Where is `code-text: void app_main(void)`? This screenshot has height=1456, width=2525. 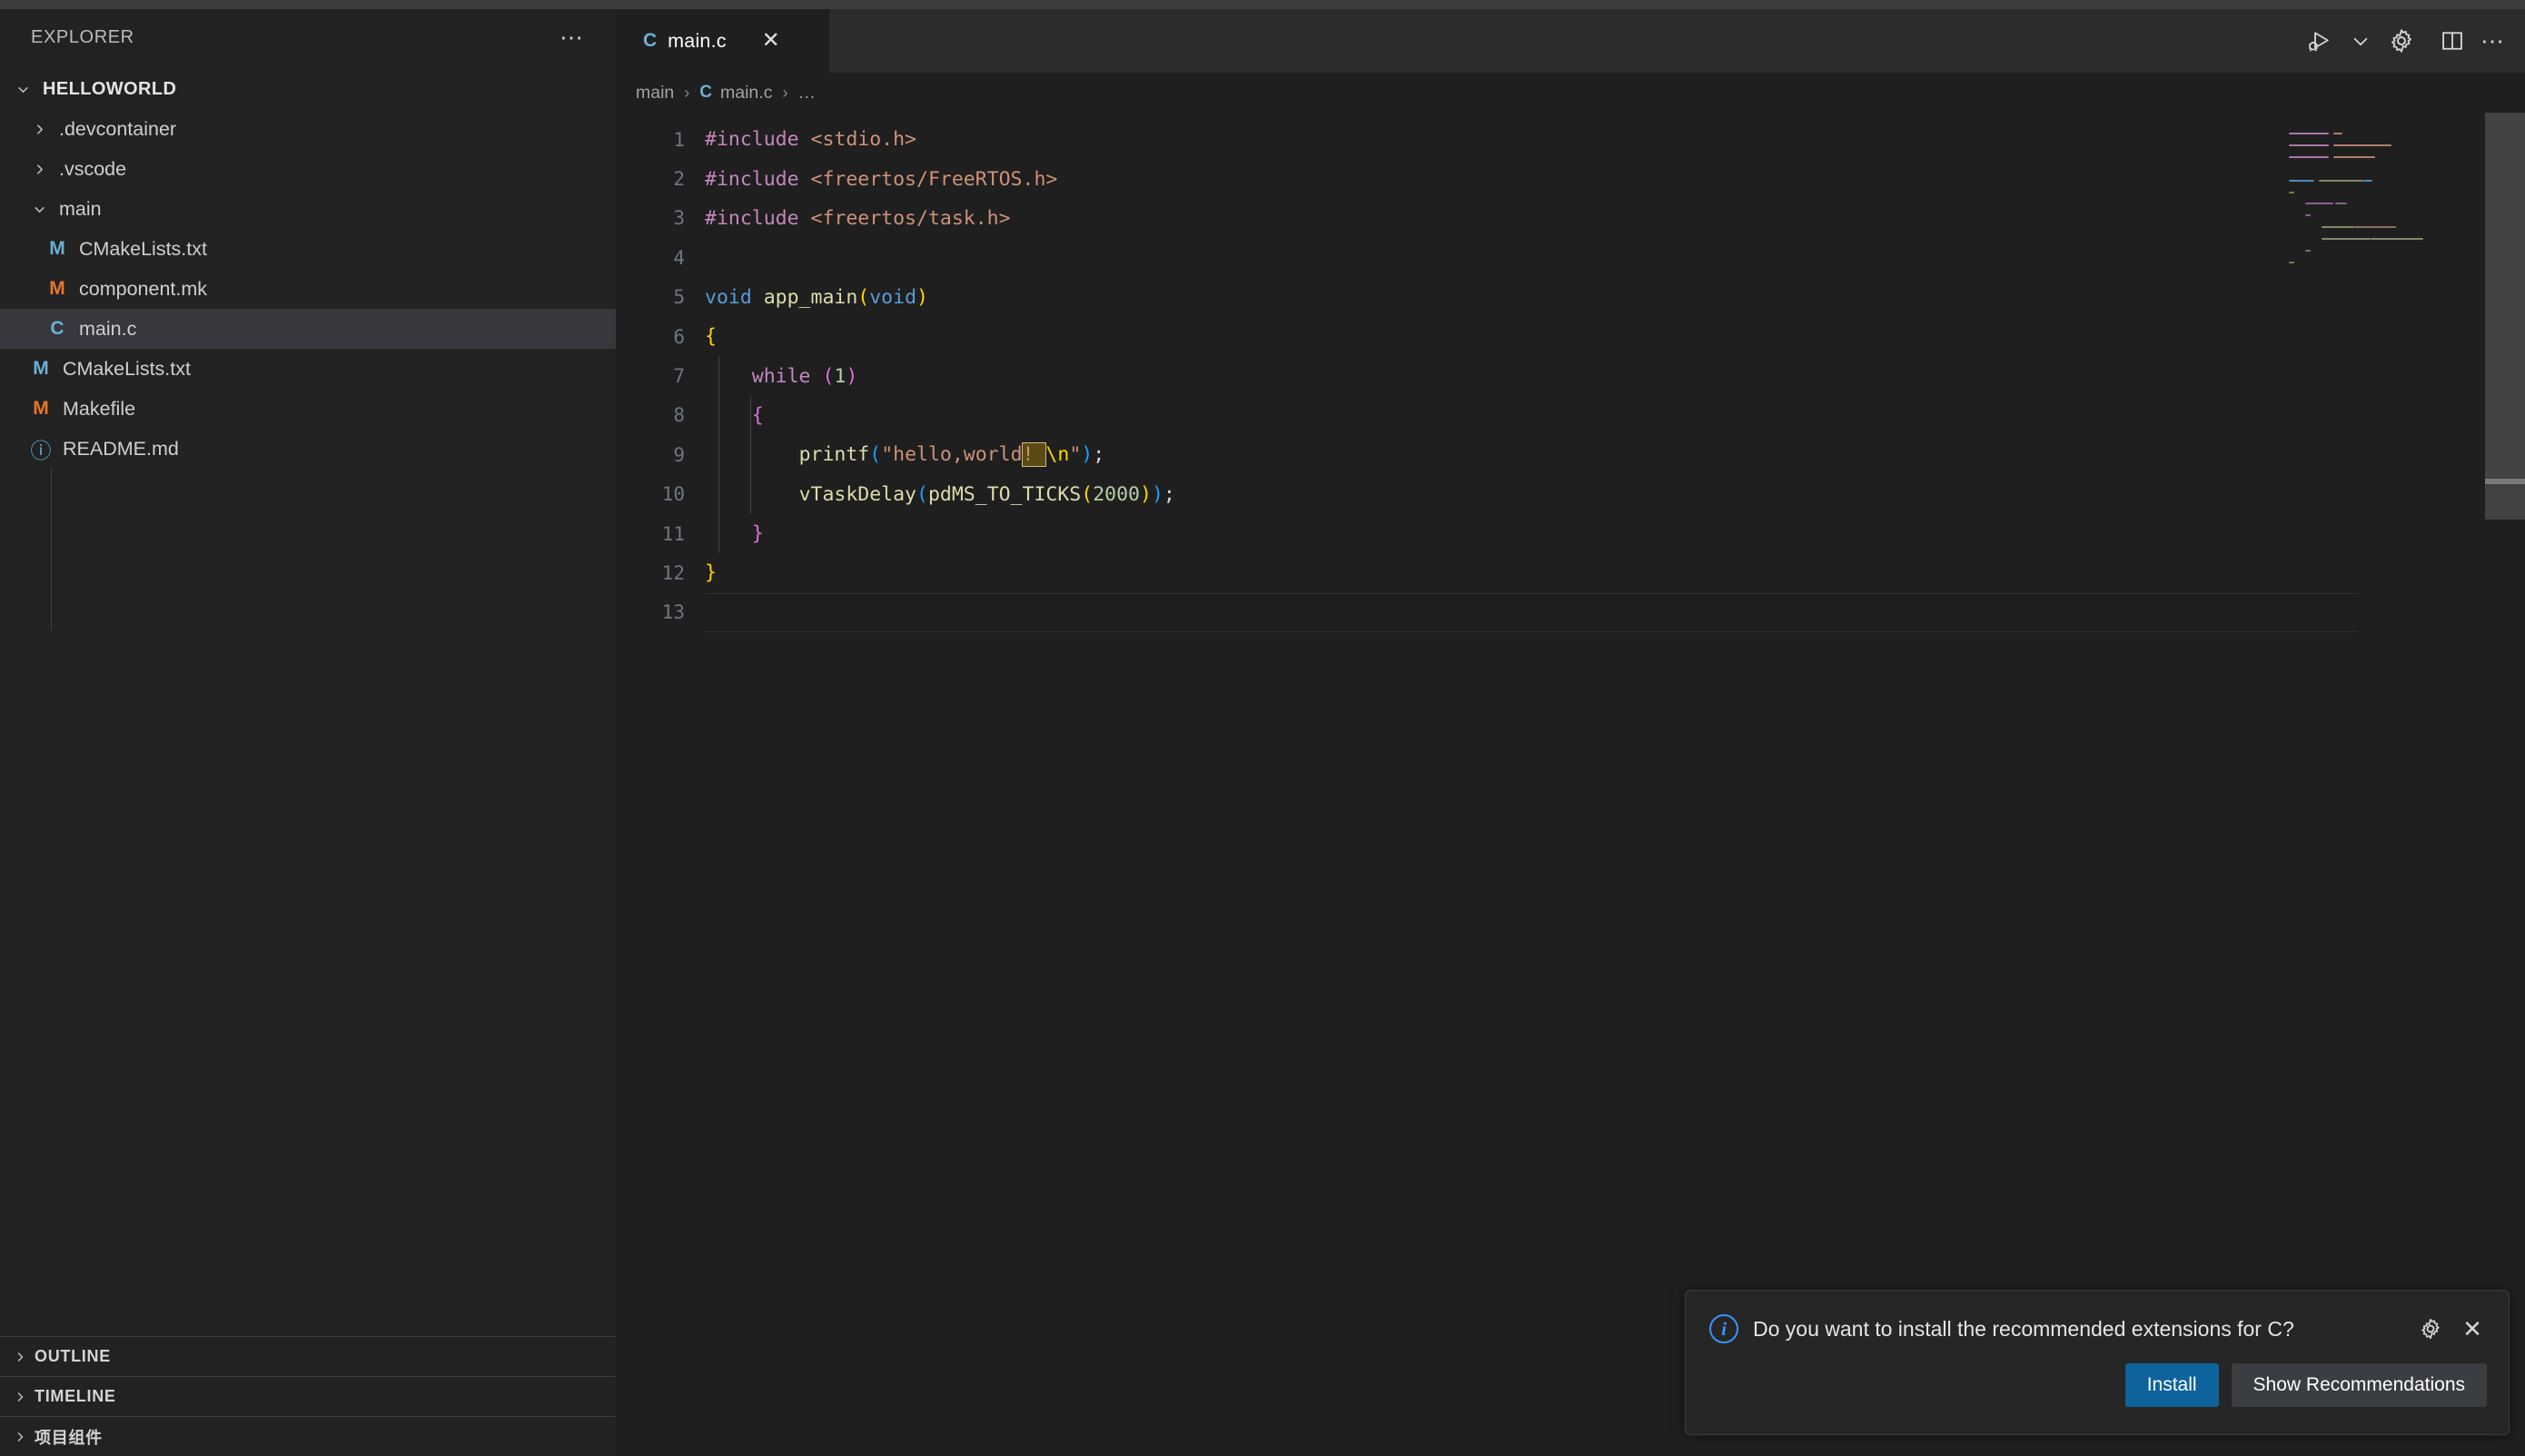 code-text: void app_main(void) is located at coordinates (817, 298).